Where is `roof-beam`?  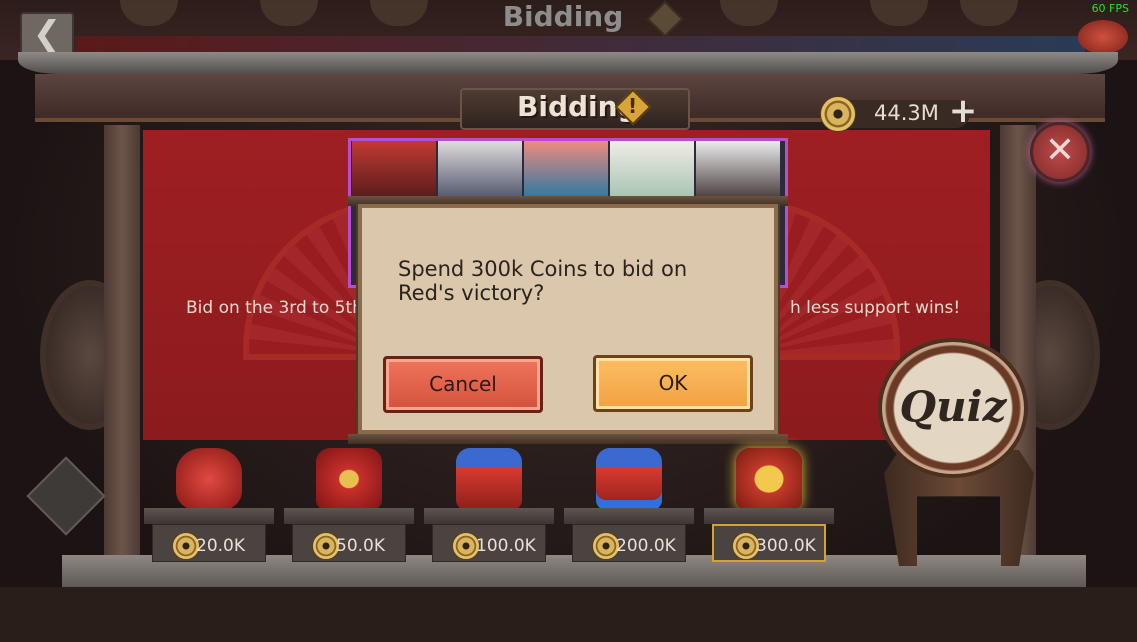 roof-beam is located at coordinates (568, 63).